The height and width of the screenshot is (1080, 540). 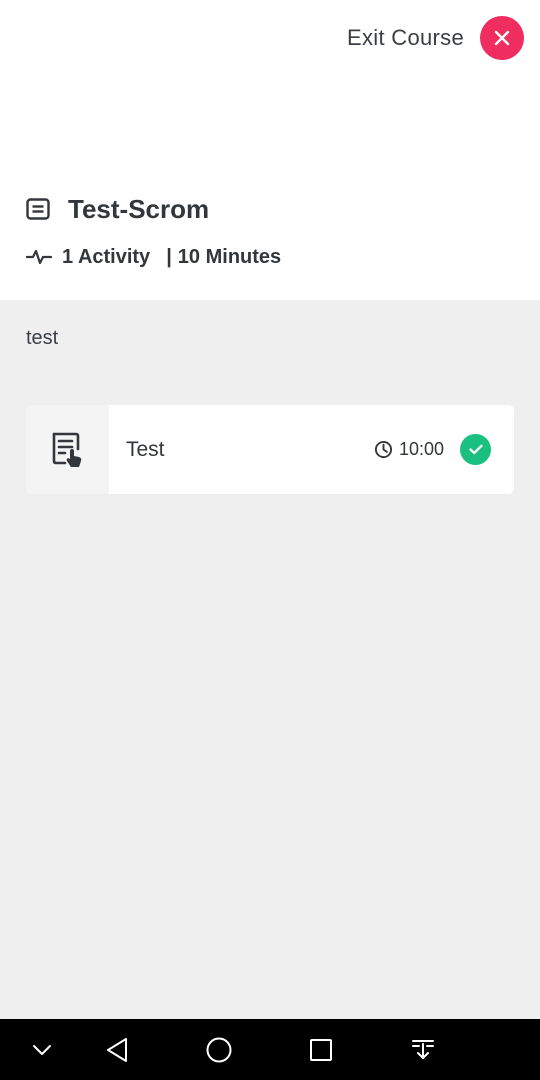 I want to click on course-title: Test-Scrom, so click(x=139, y=208).